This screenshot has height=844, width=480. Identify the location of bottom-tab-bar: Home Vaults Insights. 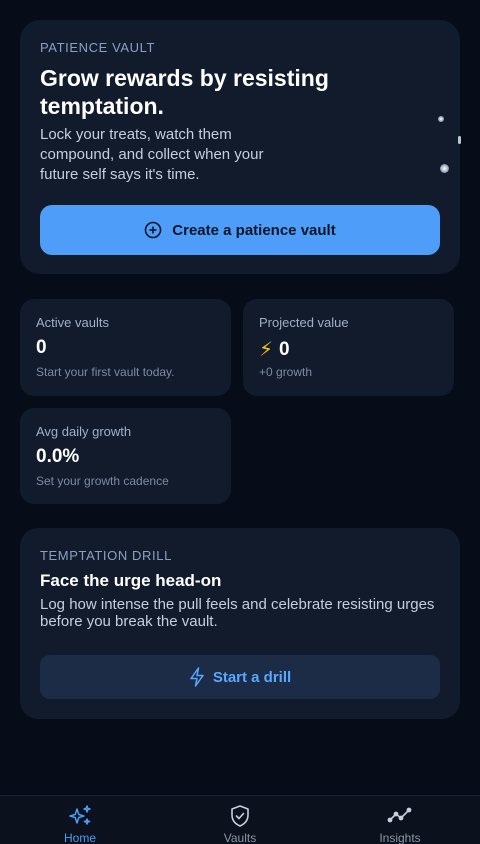
(240, 819).